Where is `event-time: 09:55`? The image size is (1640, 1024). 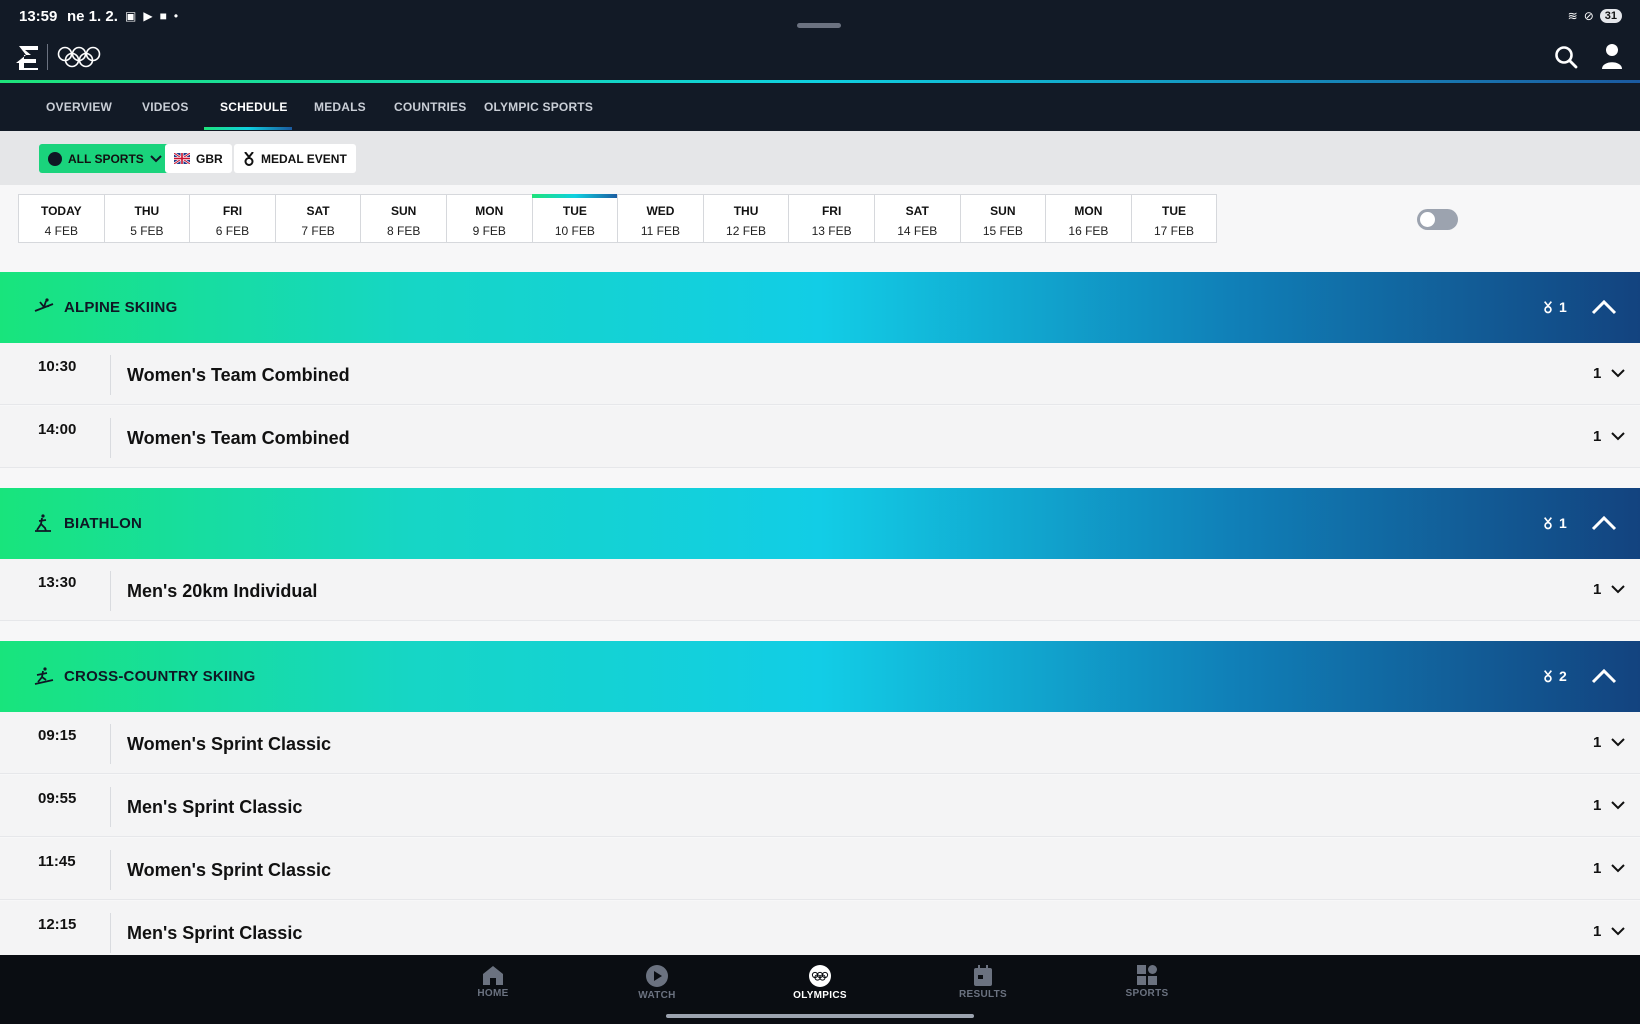 event-time: 09:55 is located at coordinates (57, 798).